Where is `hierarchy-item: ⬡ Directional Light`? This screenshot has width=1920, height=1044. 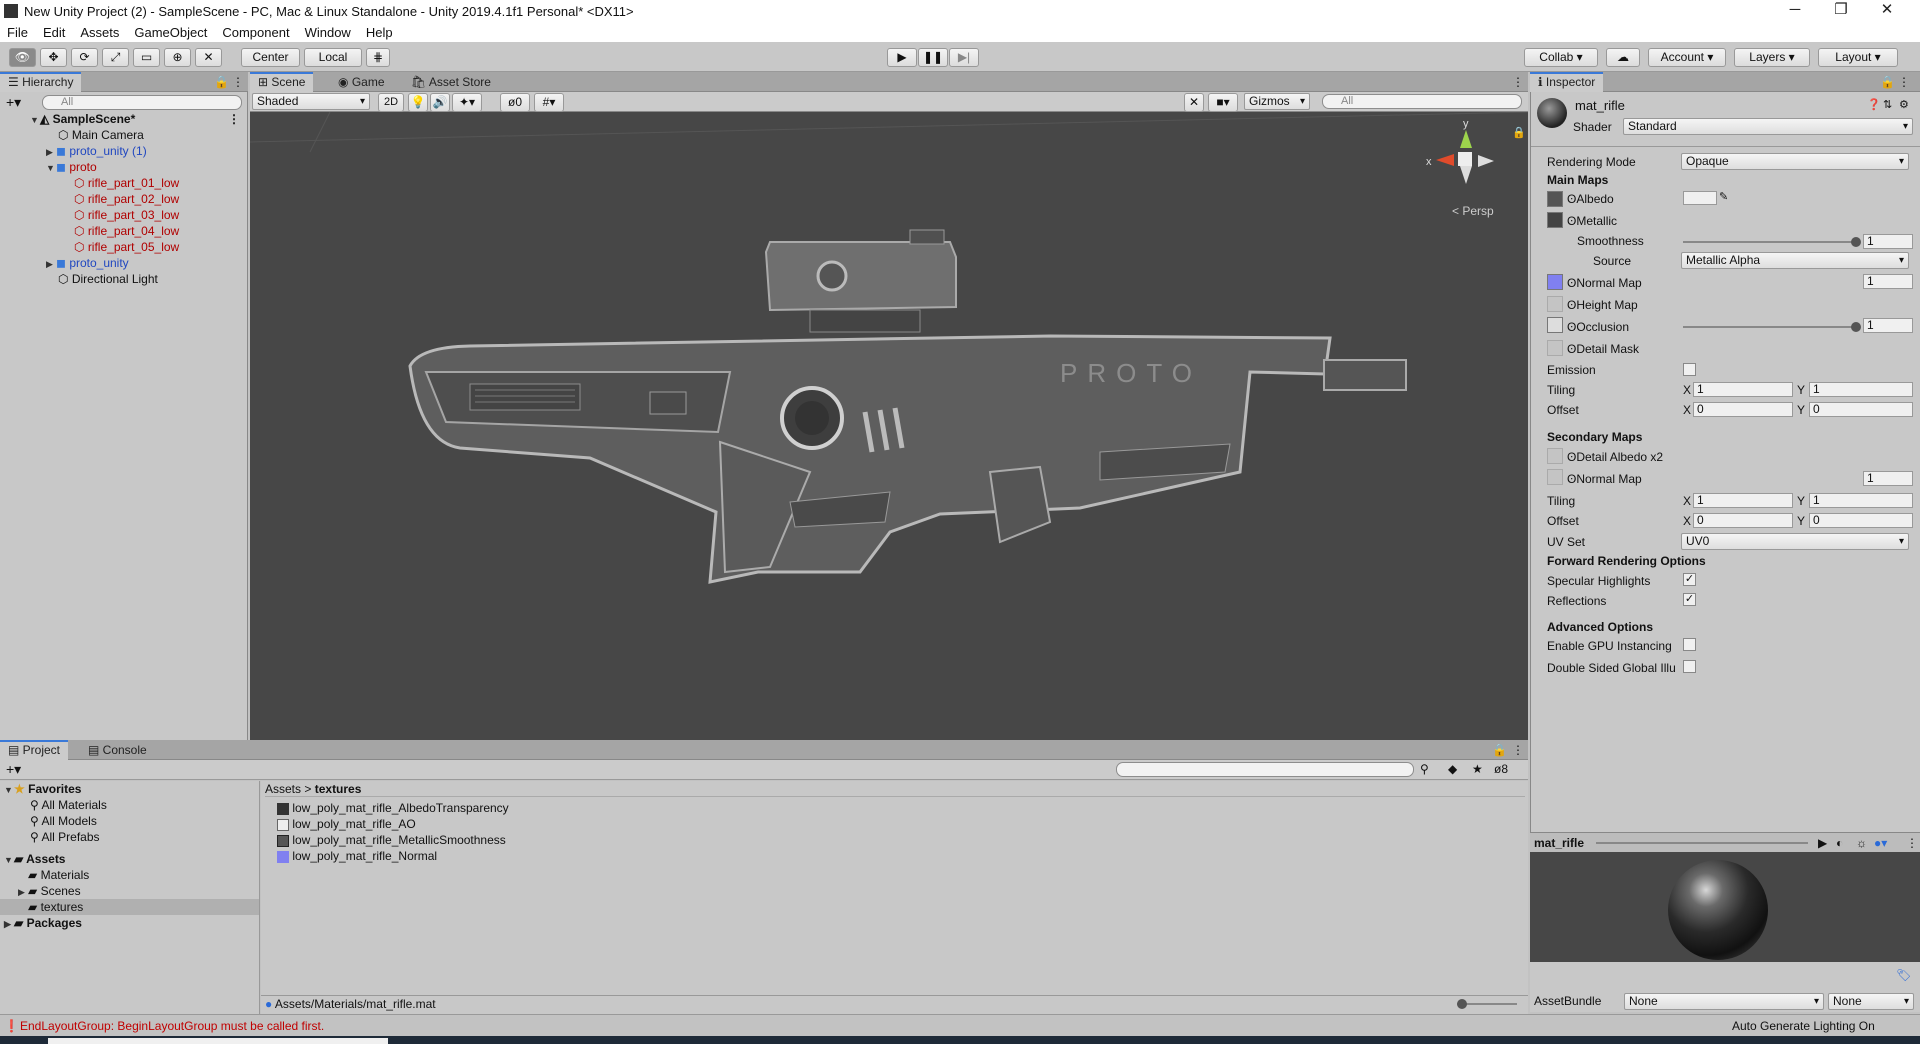 hierarchy-item: ⬡ Directional Light is located at coordinates (108, 279).